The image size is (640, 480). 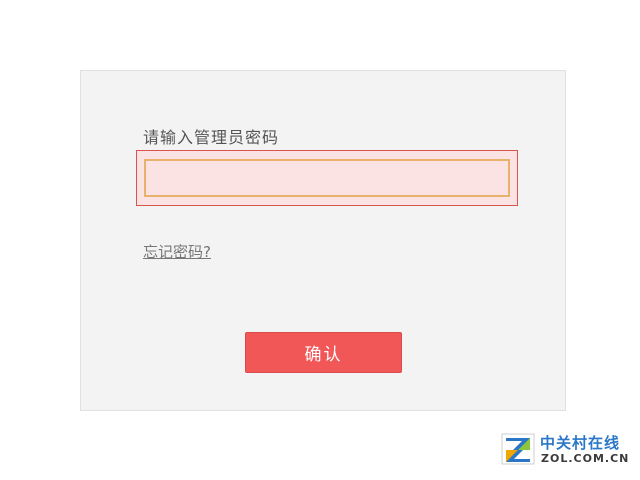 I want to click on watermark-brand-cn: 中关村在线, so click(x=580, y=443).